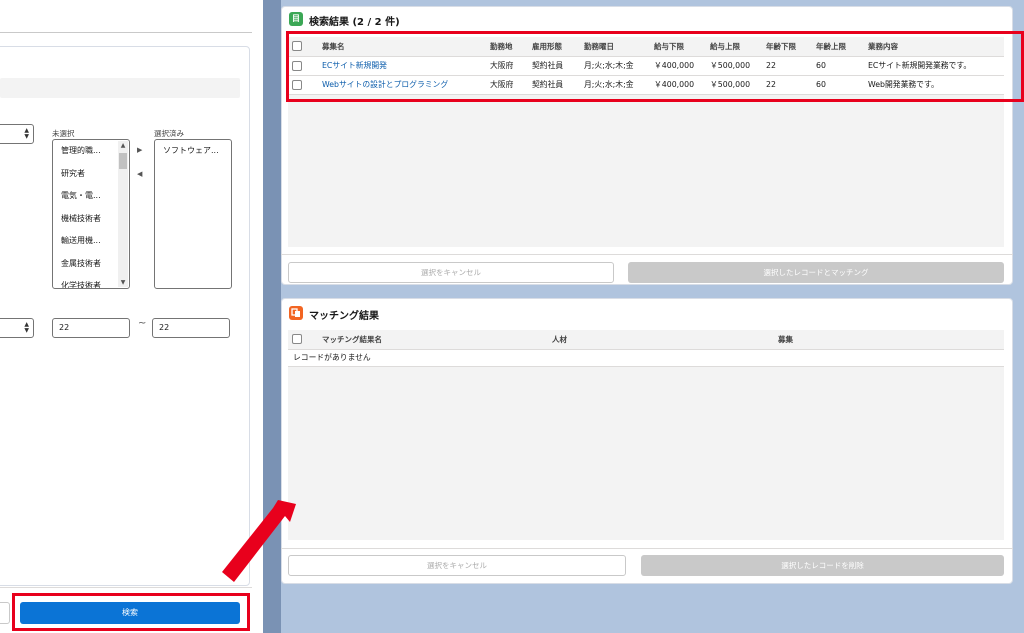 The image size is (1024, 633). What do you see at coordinates (889, 340) in the screenshot?
I see `column-header: 募集` at bounding box center [889, 340].